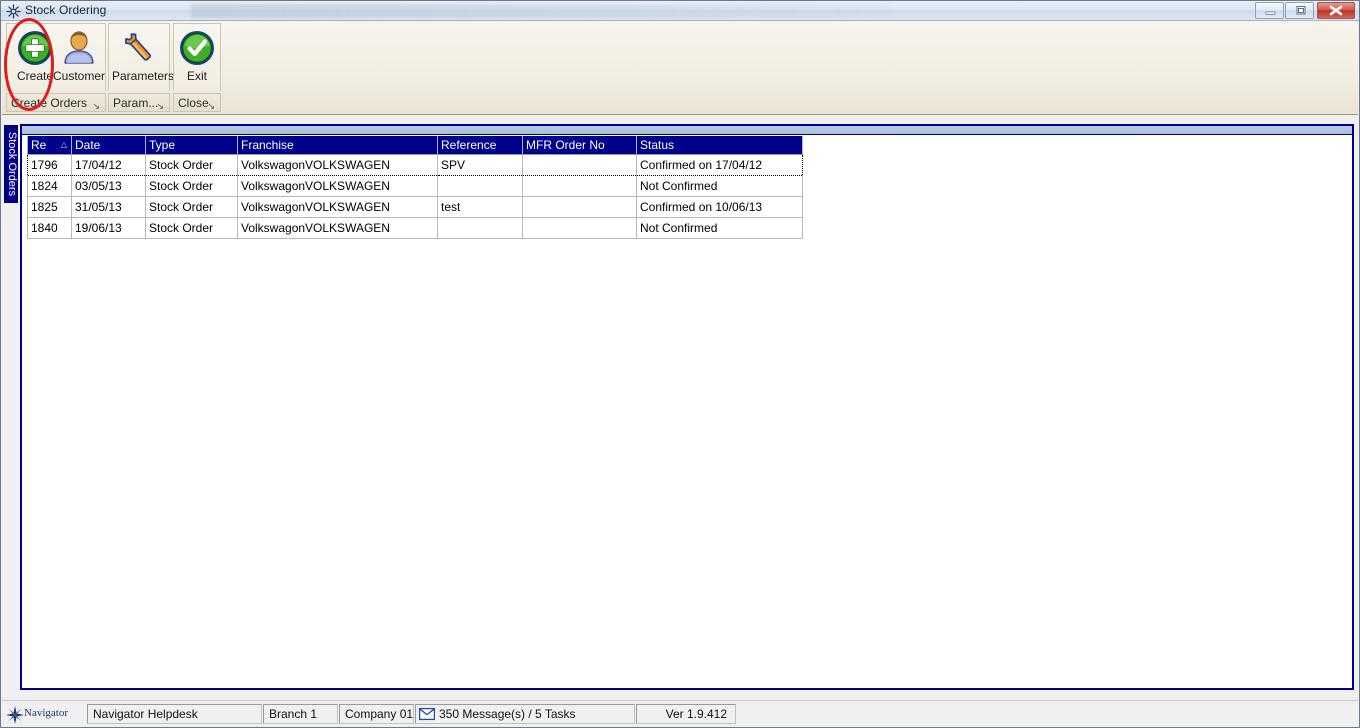 The height and width of the screenshot is (728, 1360). Describe the element at coordinates (66, 10) in the screenshot. I see `window-title: Stock Ordering` at that location.